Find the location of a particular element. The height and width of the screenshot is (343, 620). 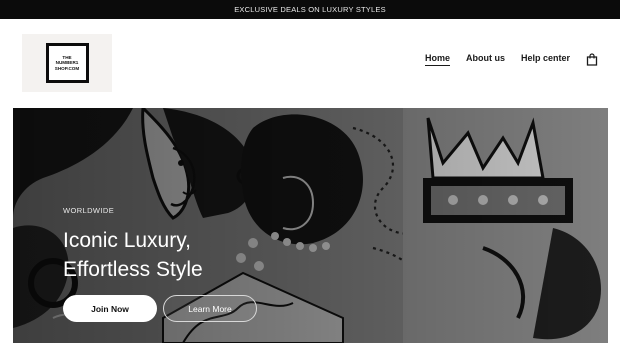

shopping-bag-icon is located at coordinates (592, 59).